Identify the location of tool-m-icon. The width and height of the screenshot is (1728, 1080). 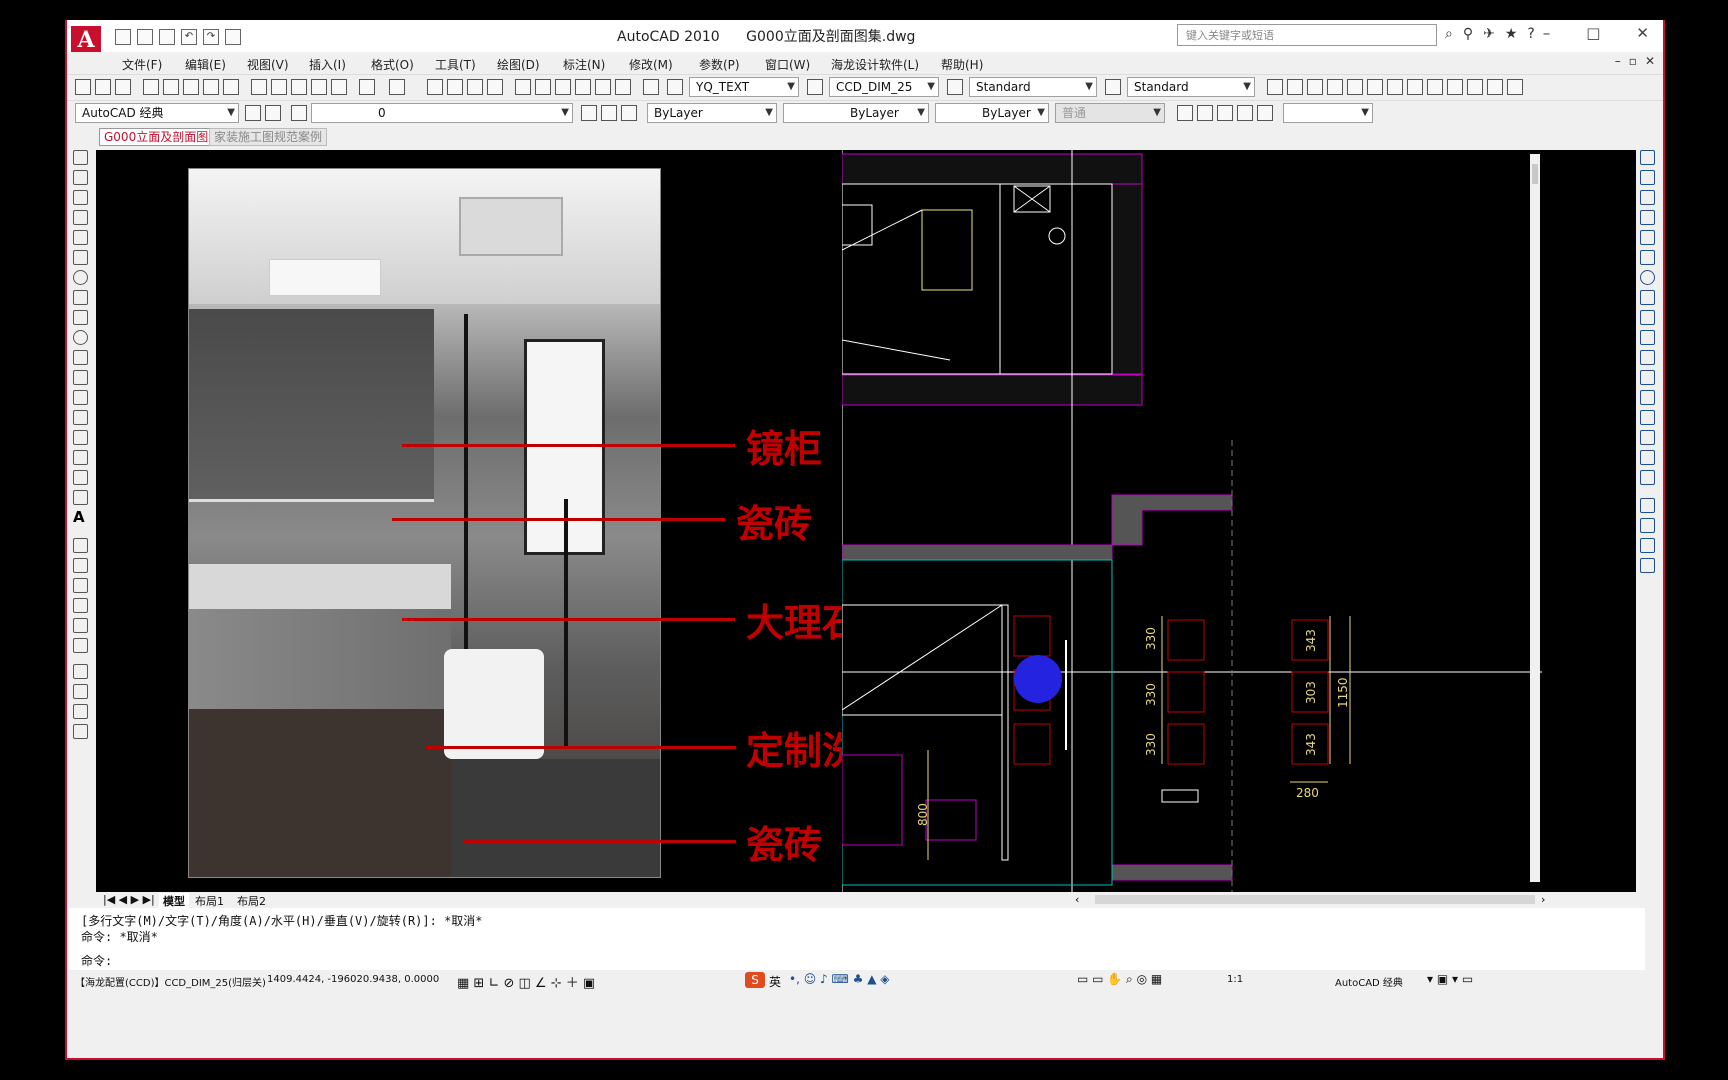
(1515, 87).